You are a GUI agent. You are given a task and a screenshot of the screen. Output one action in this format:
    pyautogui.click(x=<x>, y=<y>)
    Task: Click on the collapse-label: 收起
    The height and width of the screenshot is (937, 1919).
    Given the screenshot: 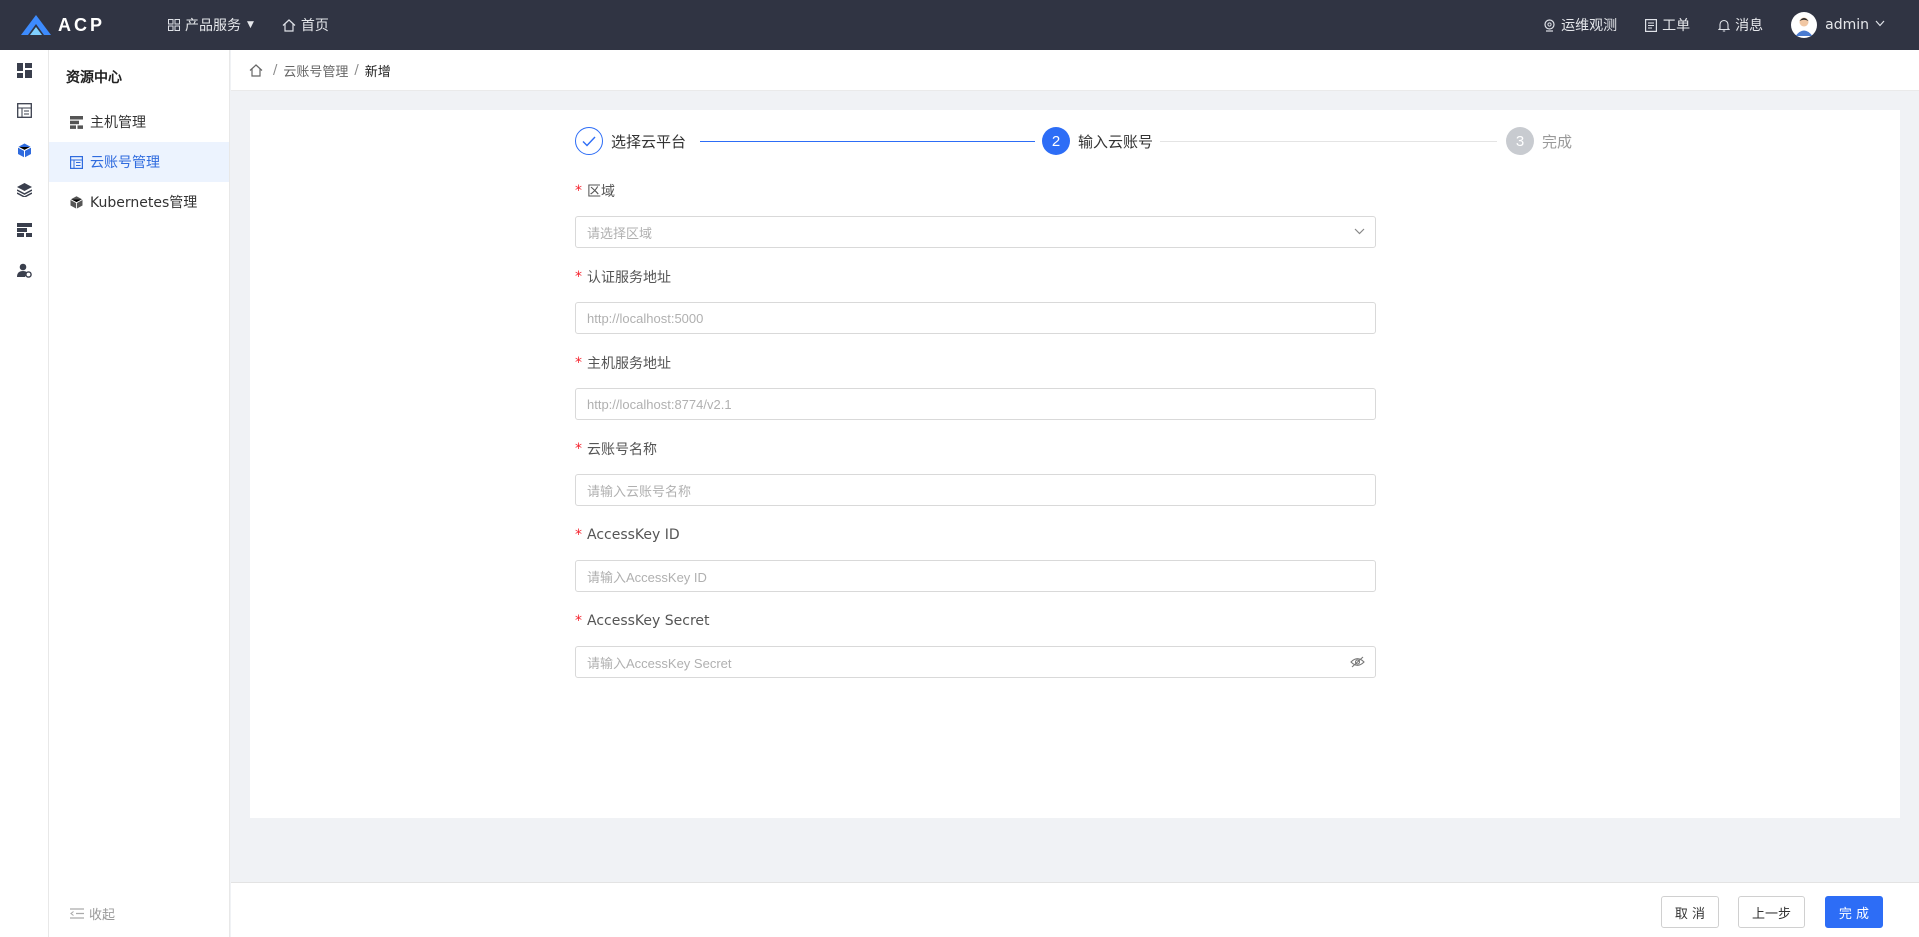 What is the action you would take?
    pyautogui.click(x=102, y=915)
    